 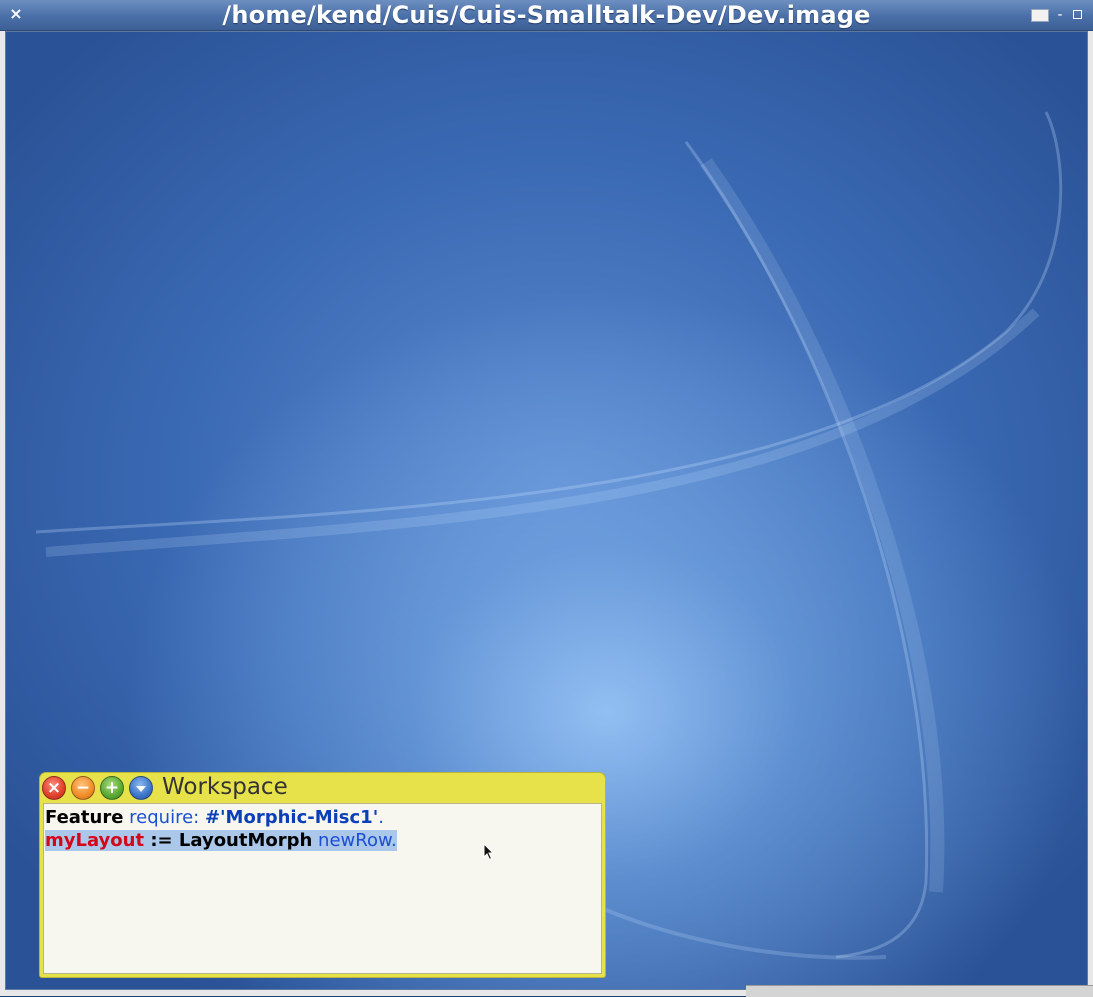 I want to click on collapse-icon: −, so click(x=83, y=788).